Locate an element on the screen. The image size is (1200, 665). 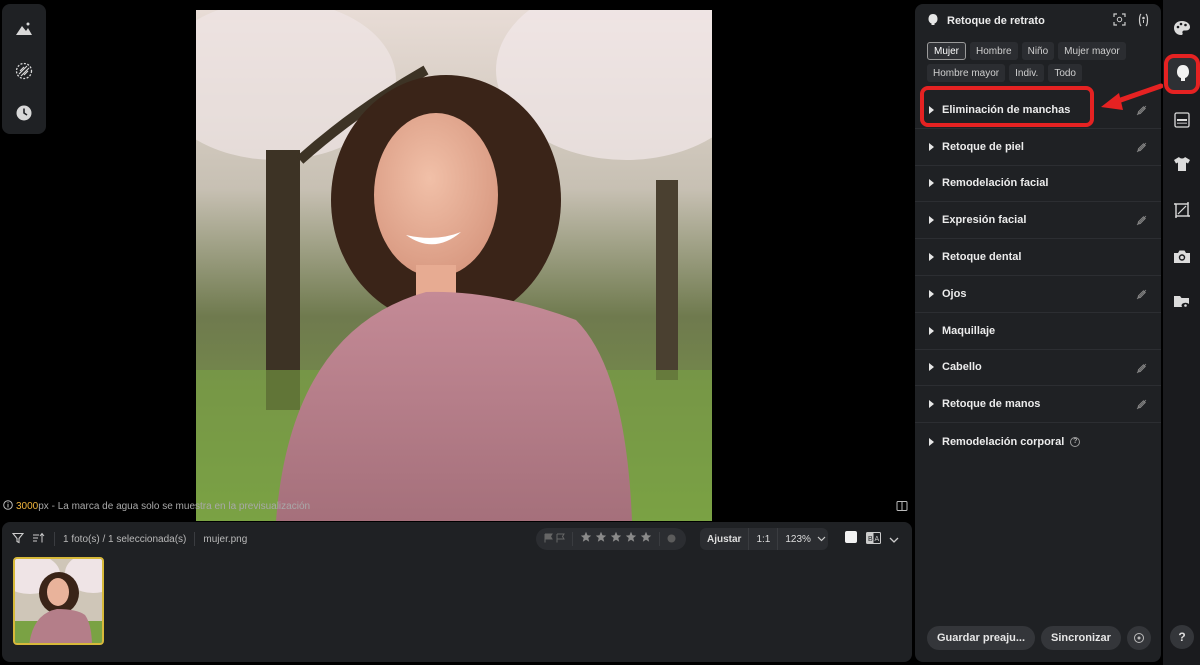
chip-mujer: Mujer is located at coordinates (947, 51).